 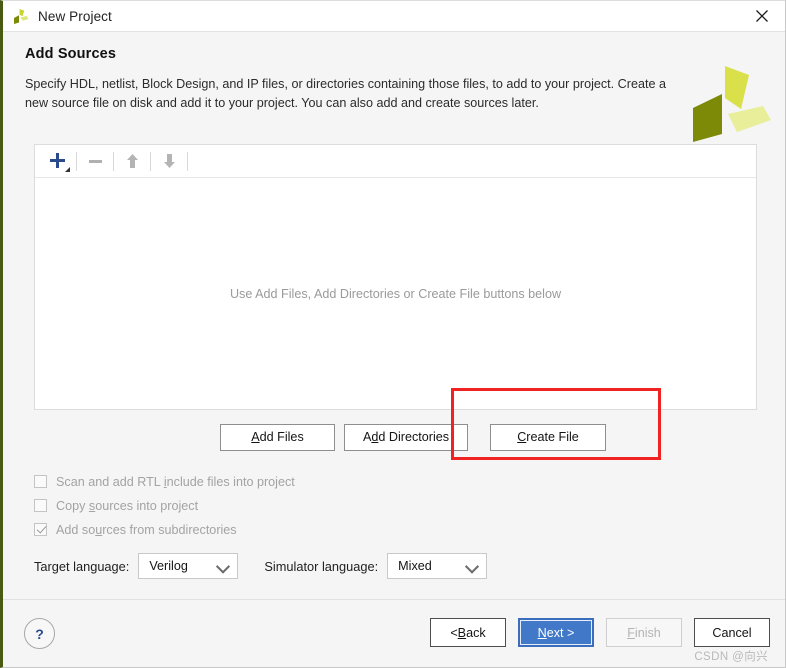 I want to click on source-actions-row: Add Files Add Directories Create File, so click(x=398, y=424).